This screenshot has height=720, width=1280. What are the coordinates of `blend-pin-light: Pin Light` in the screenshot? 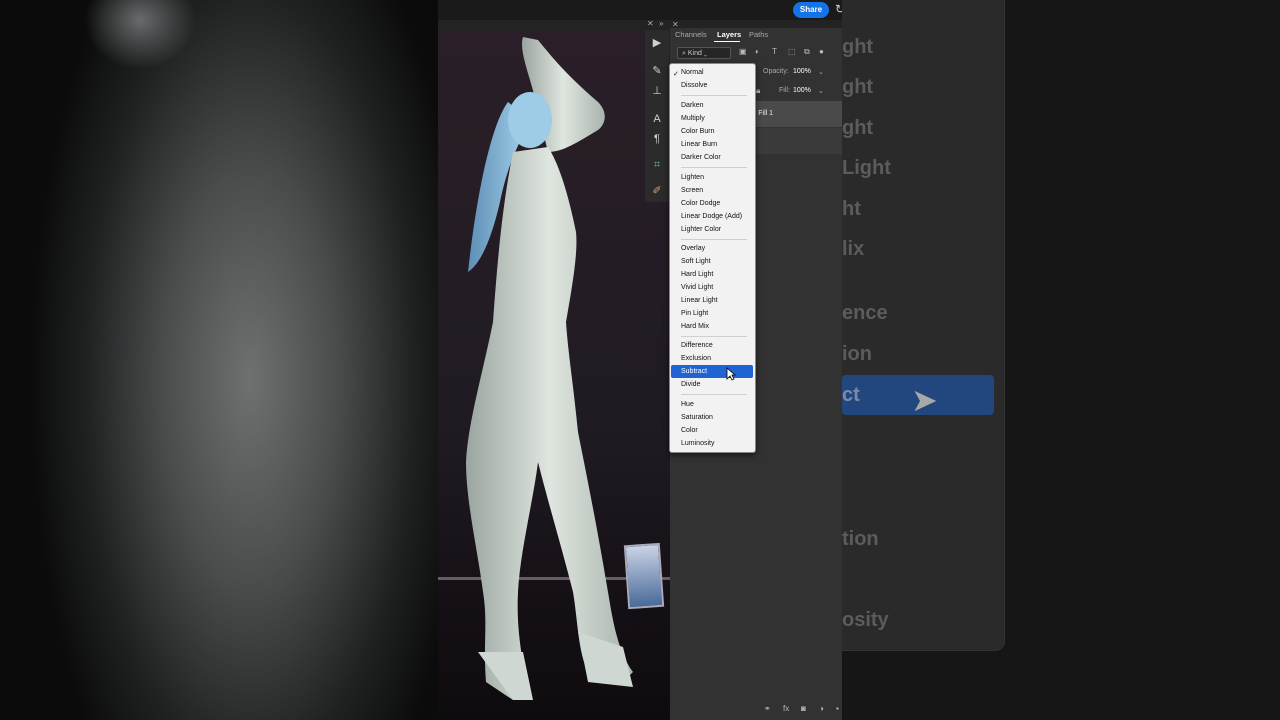 It's located at (694, 313).